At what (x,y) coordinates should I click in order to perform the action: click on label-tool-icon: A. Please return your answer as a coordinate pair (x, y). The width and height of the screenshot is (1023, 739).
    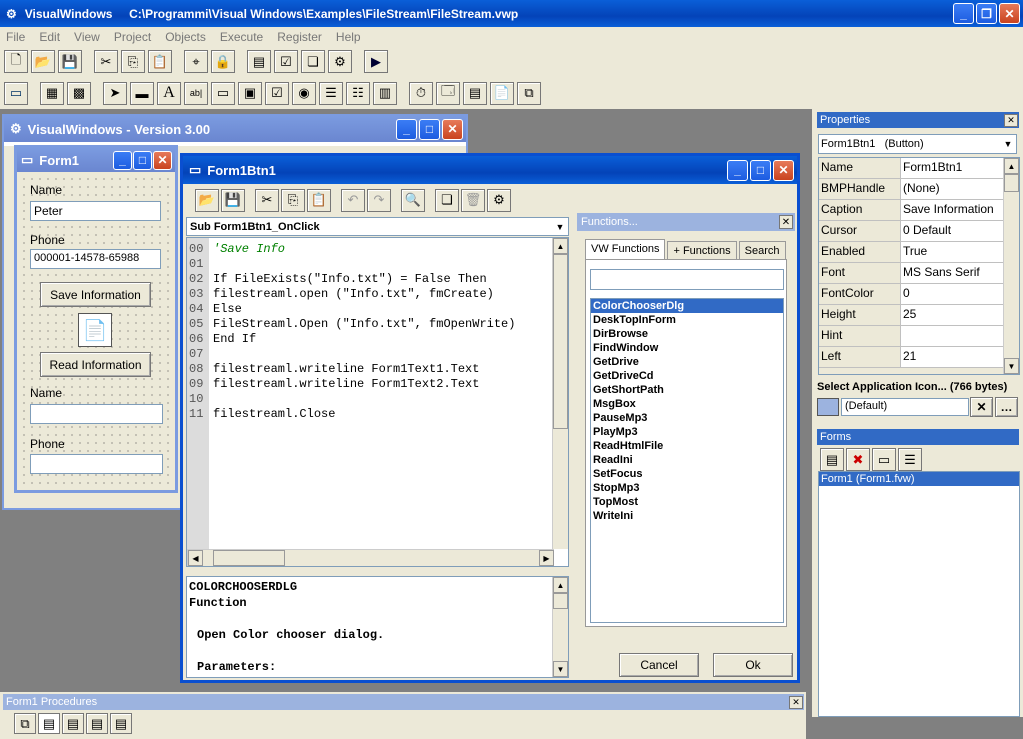
    Looking at the image, I should click on (169, 93).